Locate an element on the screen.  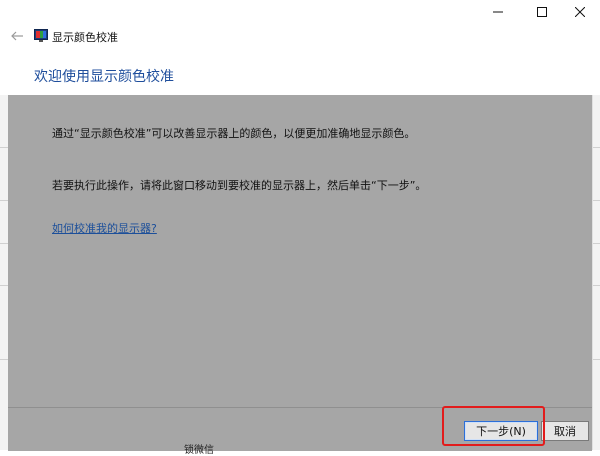
cancel-button: 取消 is located at coordinates (565, 431).